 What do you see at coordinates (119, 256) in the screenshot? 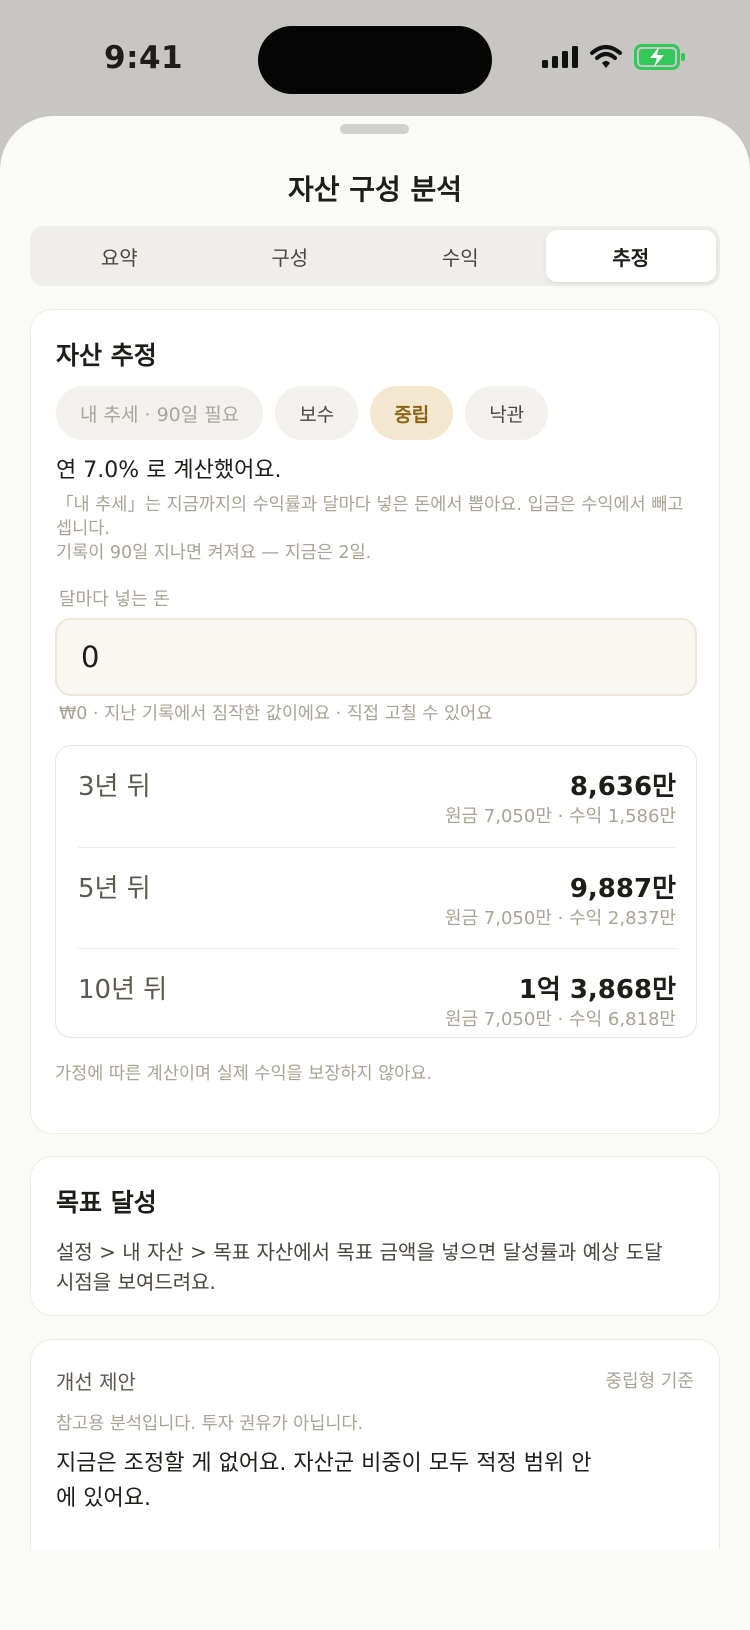
I see `tab-summary: 요약` at bounding box center [119, 256].